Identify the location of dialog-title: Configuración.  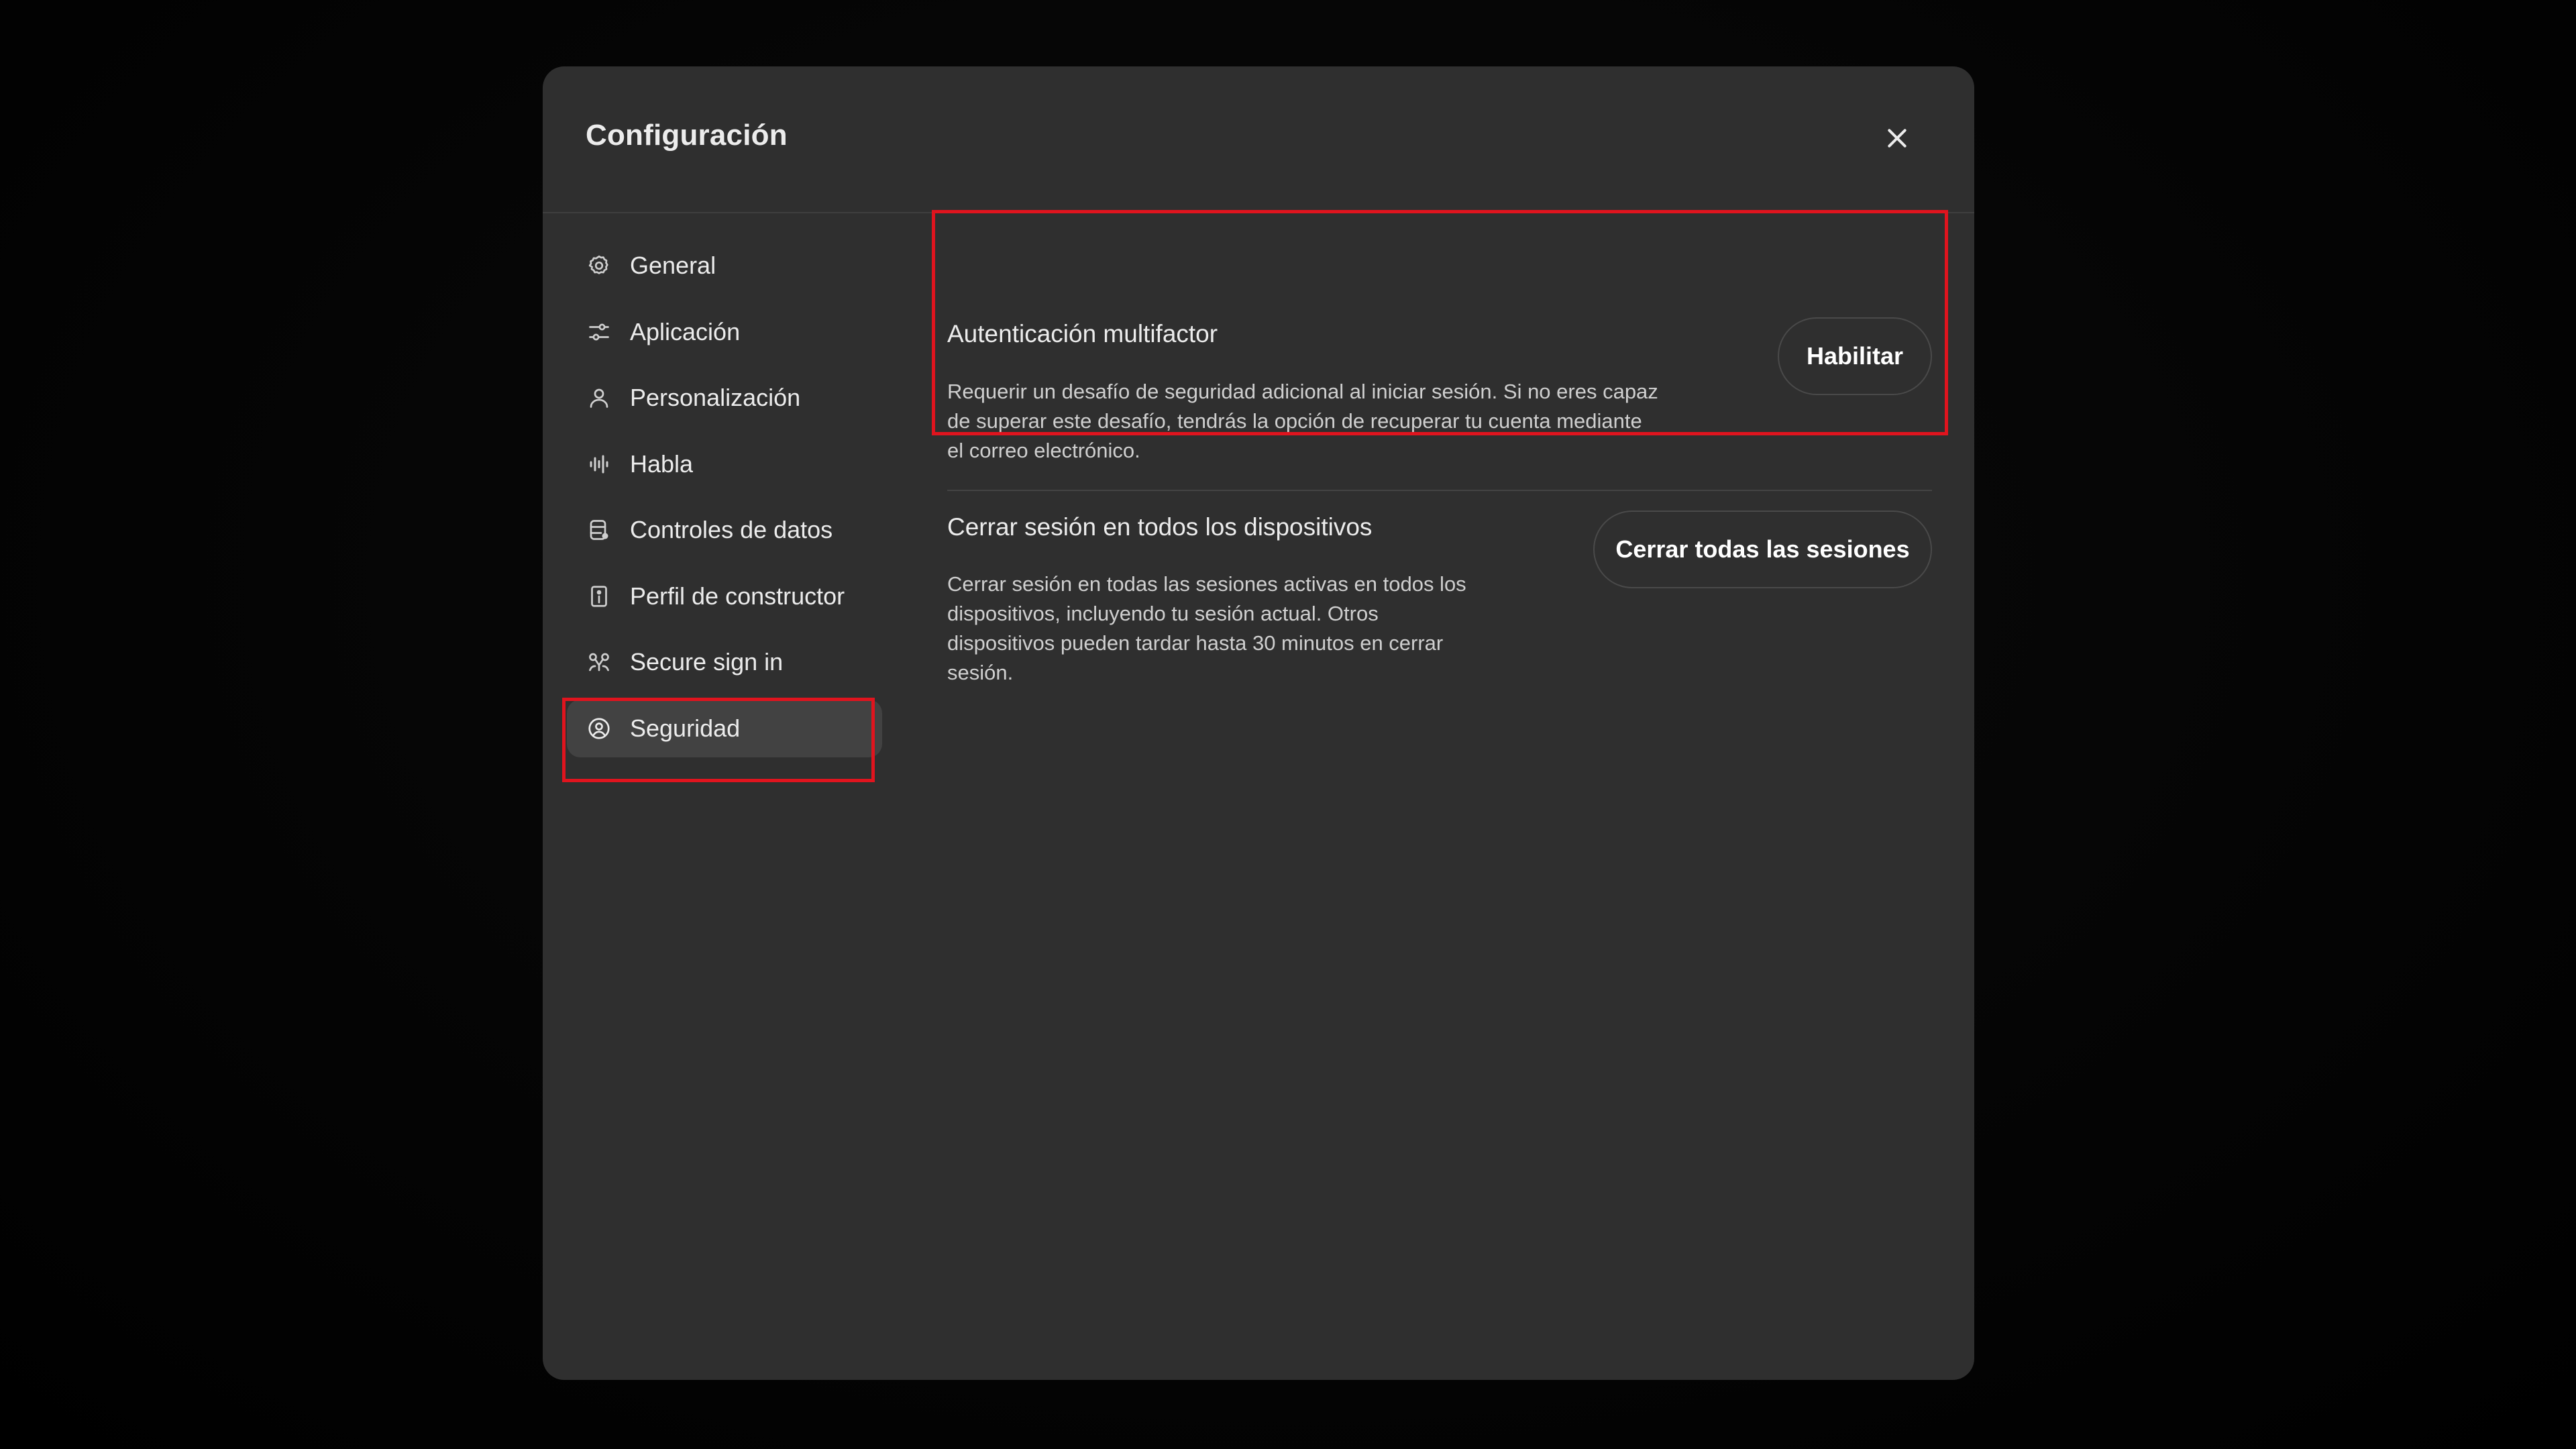
(687, 135).